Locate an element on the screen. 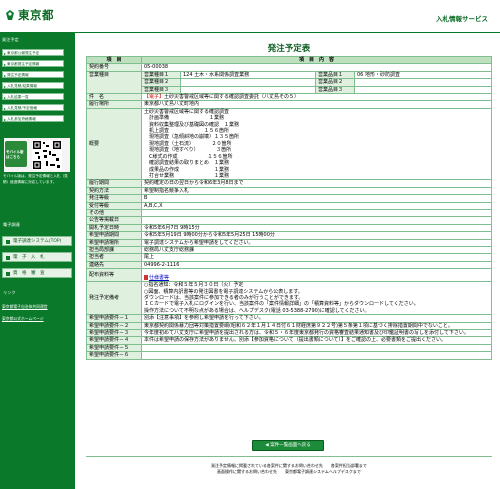 The height and width of the screenshot is (489, 500). product-sub-label: 営業品目２ is located at coordinates (335, 82).